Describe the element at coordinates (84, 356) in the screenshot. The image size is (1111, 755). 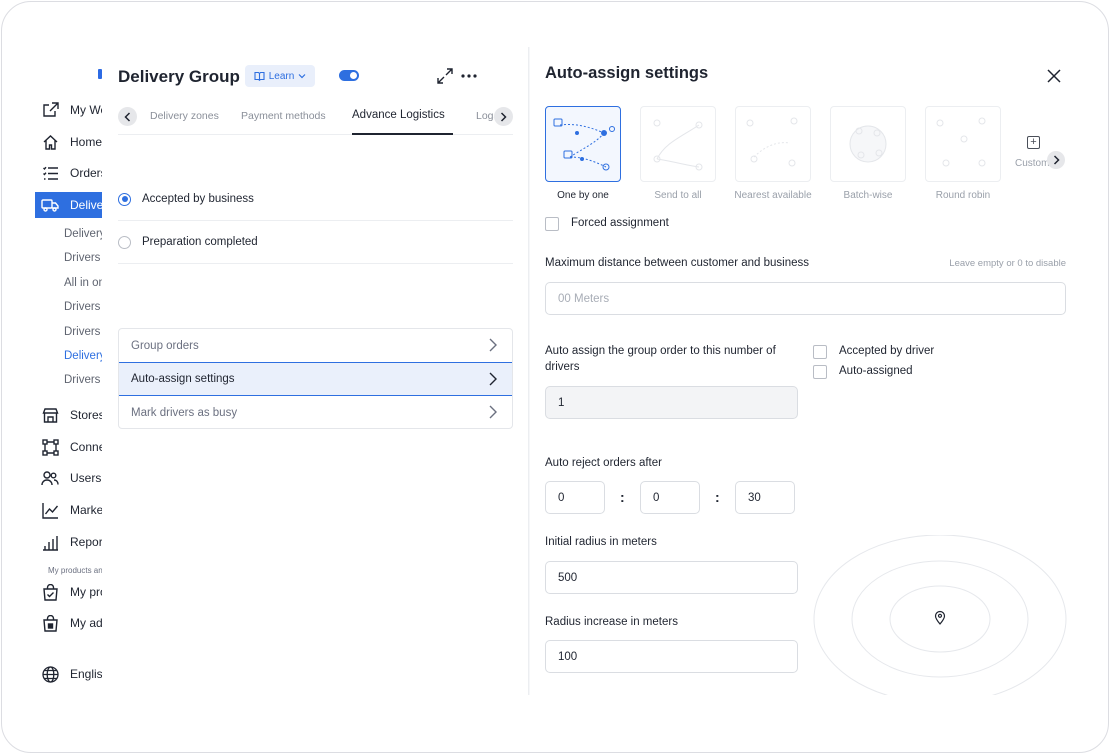
I see `sidebar-subitem-active: Delivery groups` at that location.